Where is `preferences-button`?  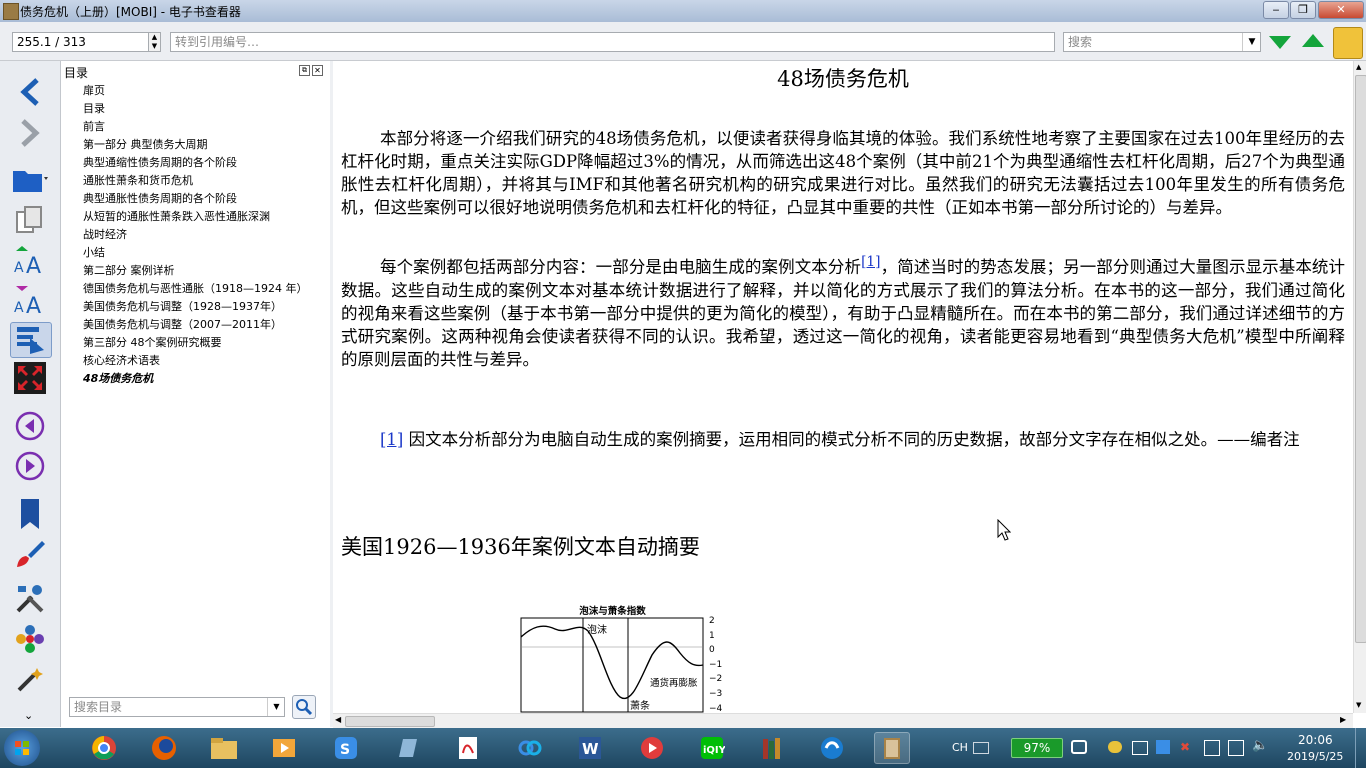 preferences-button is located at coordinates (30, 599).